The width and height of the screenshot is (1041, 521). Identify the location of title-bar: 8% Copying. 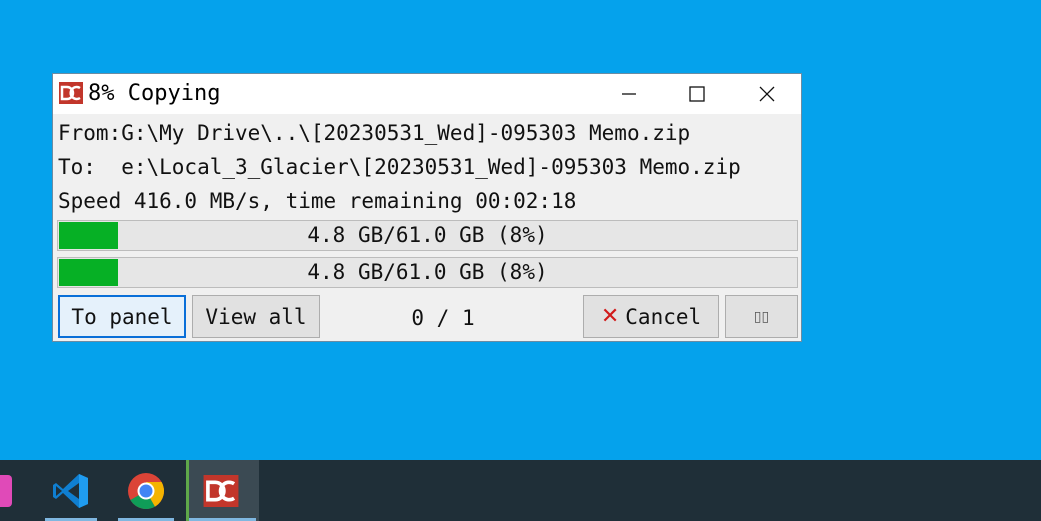
(427, 94).